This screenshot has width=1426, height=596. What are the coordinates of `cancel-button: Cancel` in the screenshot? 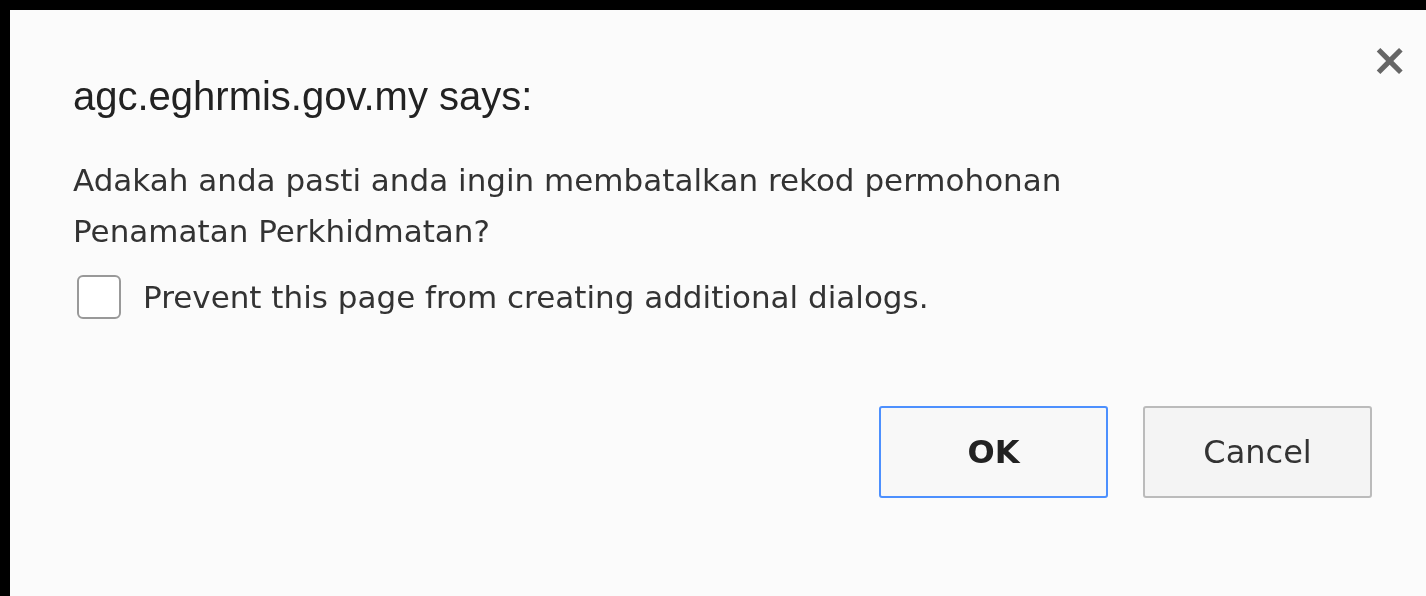 It's located at (1257, 452).